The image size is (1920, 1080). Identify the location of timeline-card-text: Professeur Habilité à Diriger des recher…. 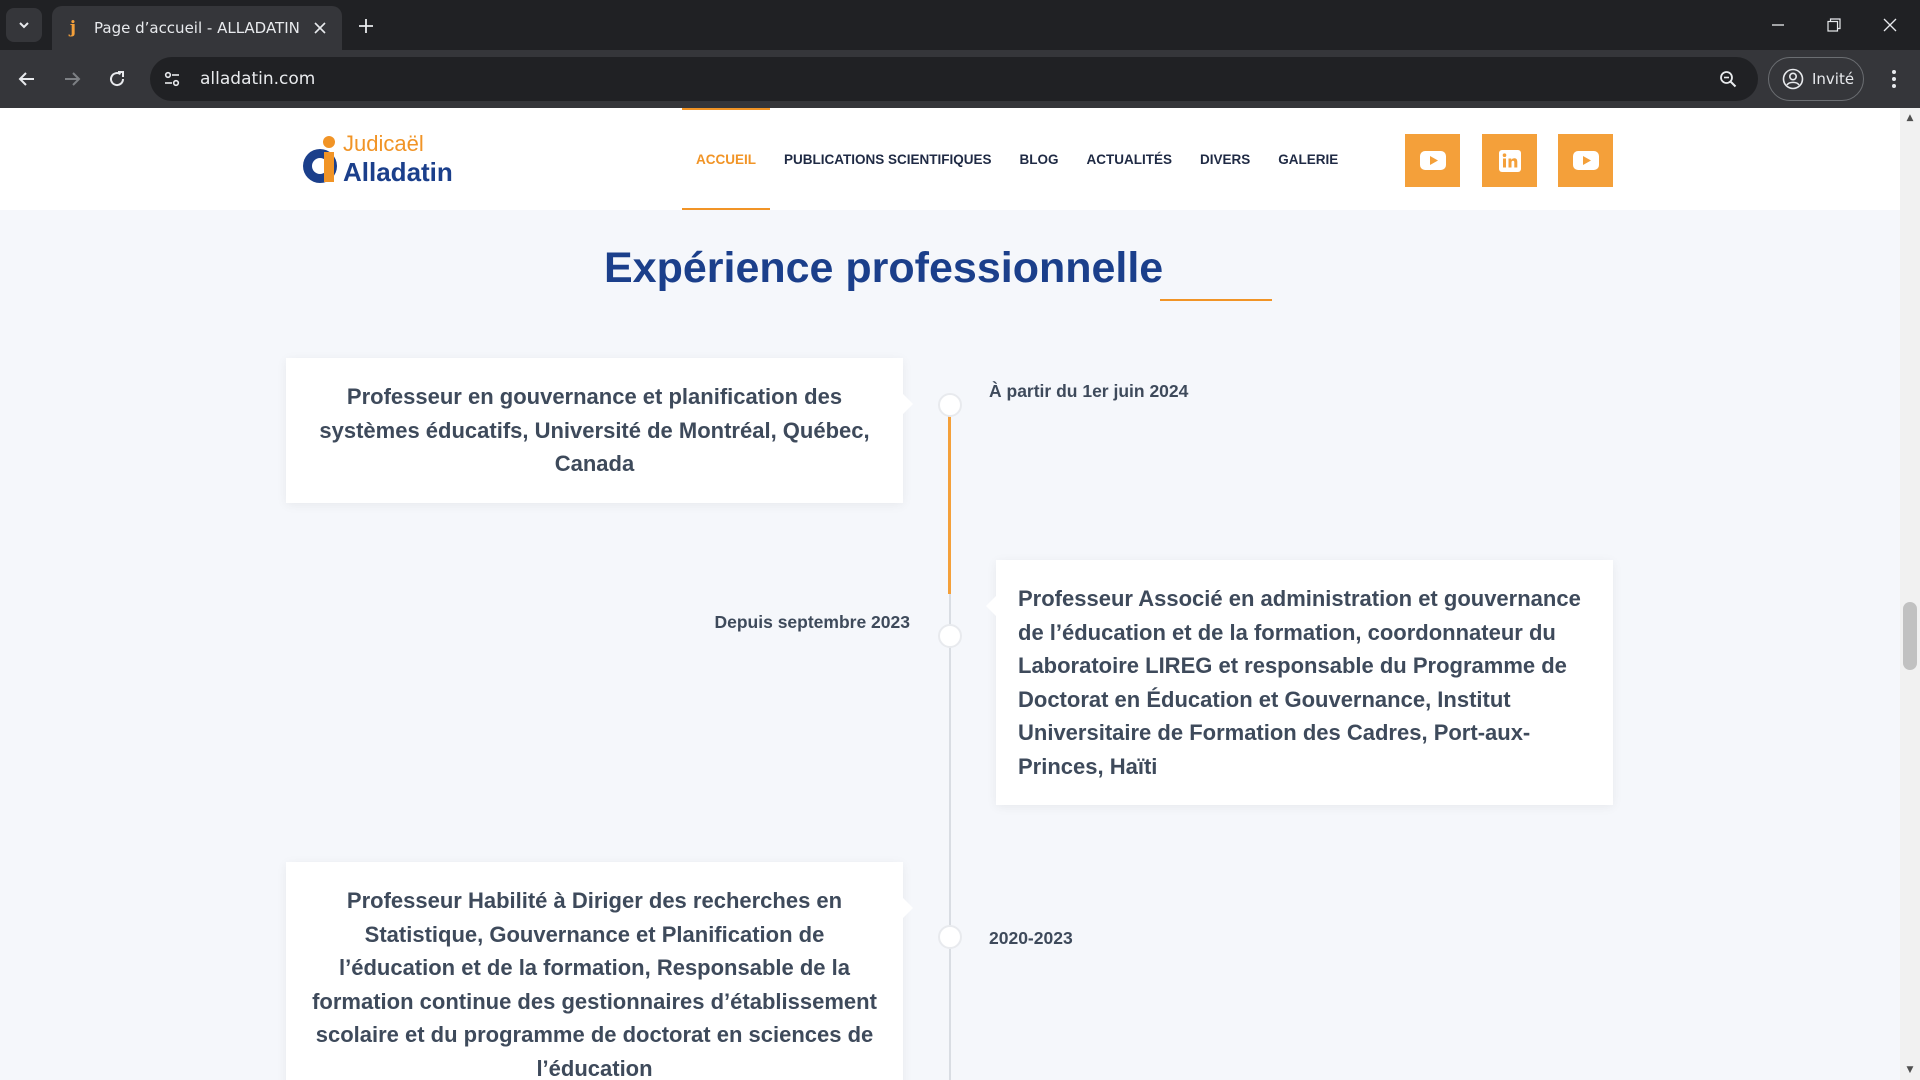
(594, 984).